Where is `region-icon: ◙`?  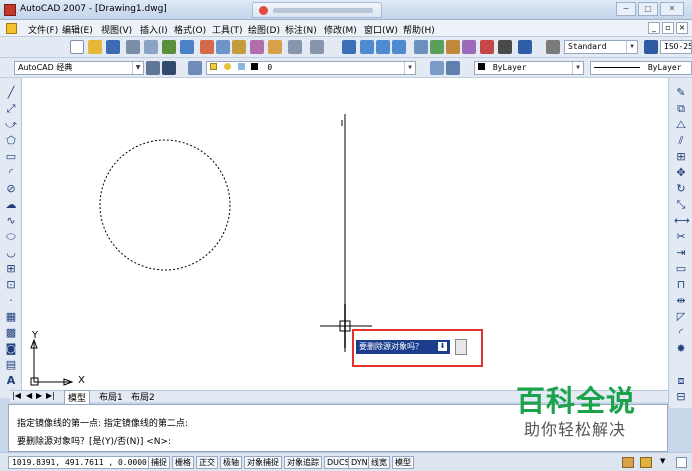
region-icon: ◙ is located at coordinates (11, 348).